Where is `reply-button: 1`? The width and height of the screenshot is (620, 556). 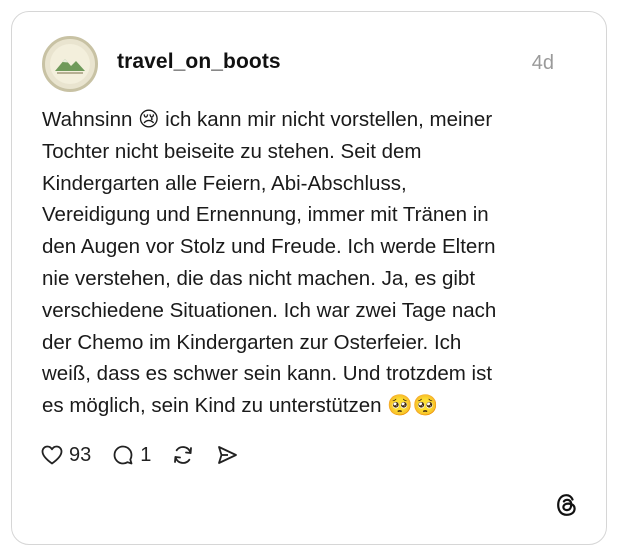 reply-button: 1 is located at coordinates (131, 455).